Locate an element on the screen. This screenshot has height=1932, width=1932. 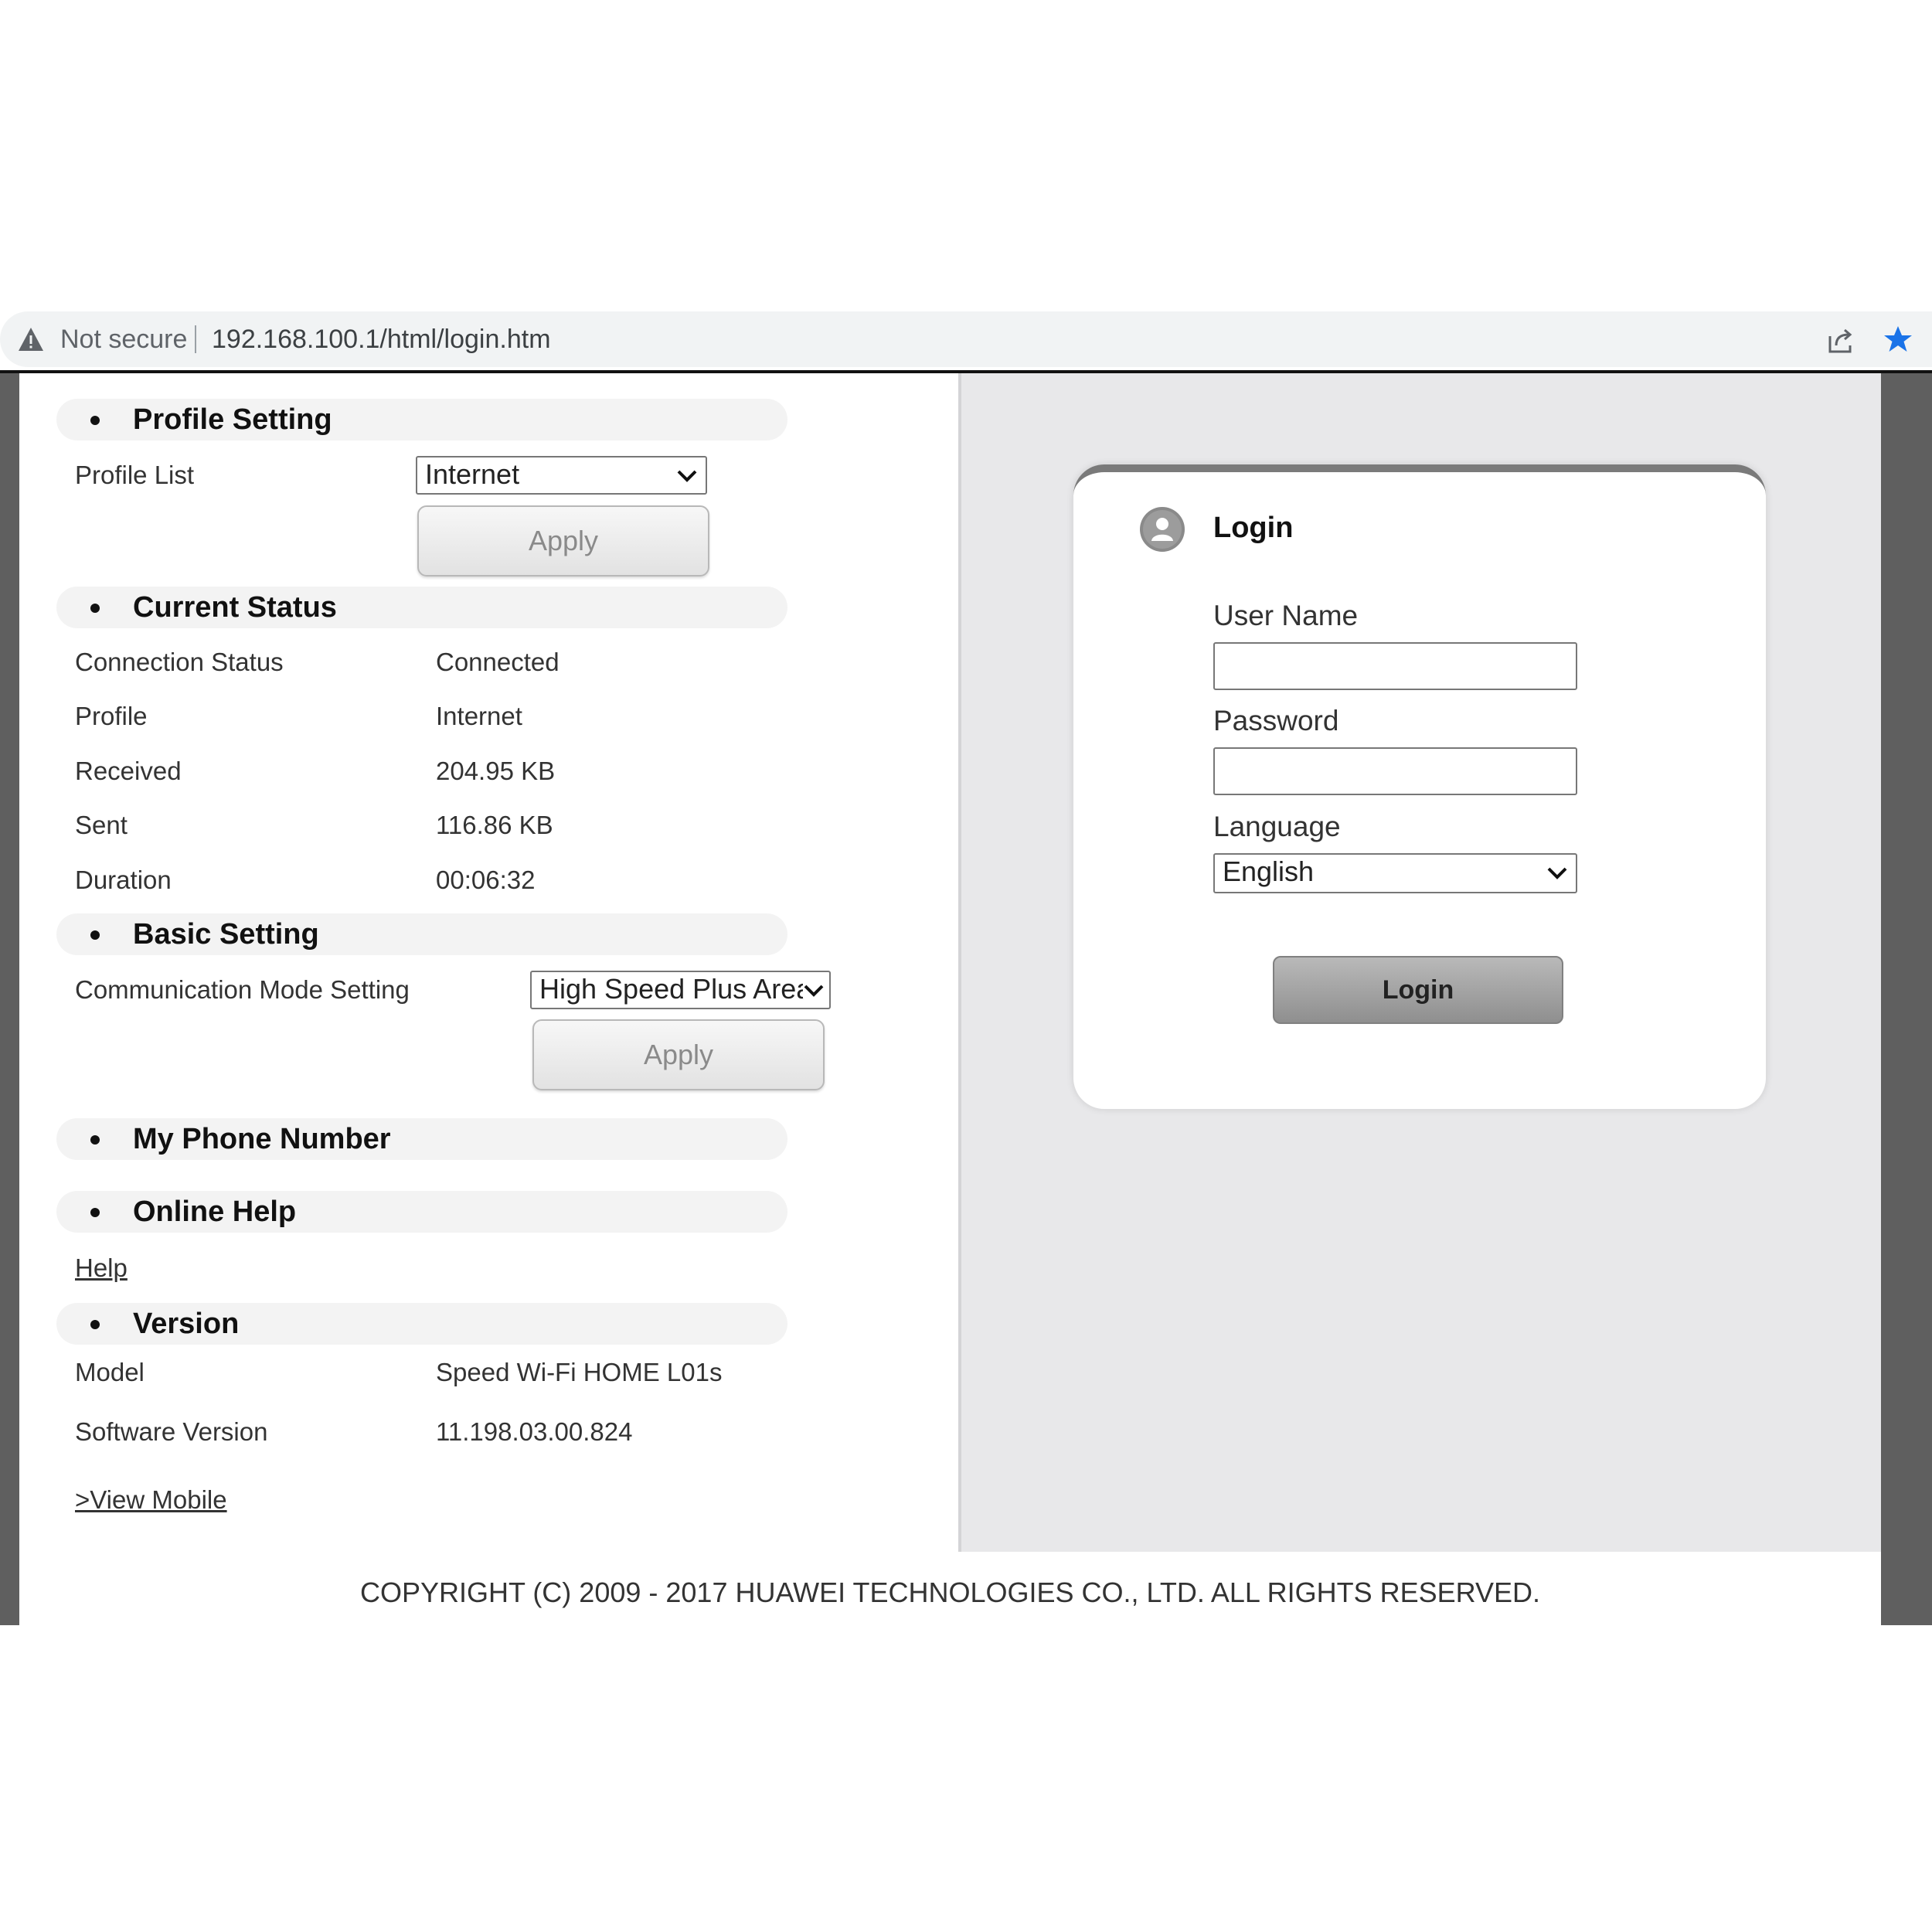
star-icon is located at coordinates (1898, 339).